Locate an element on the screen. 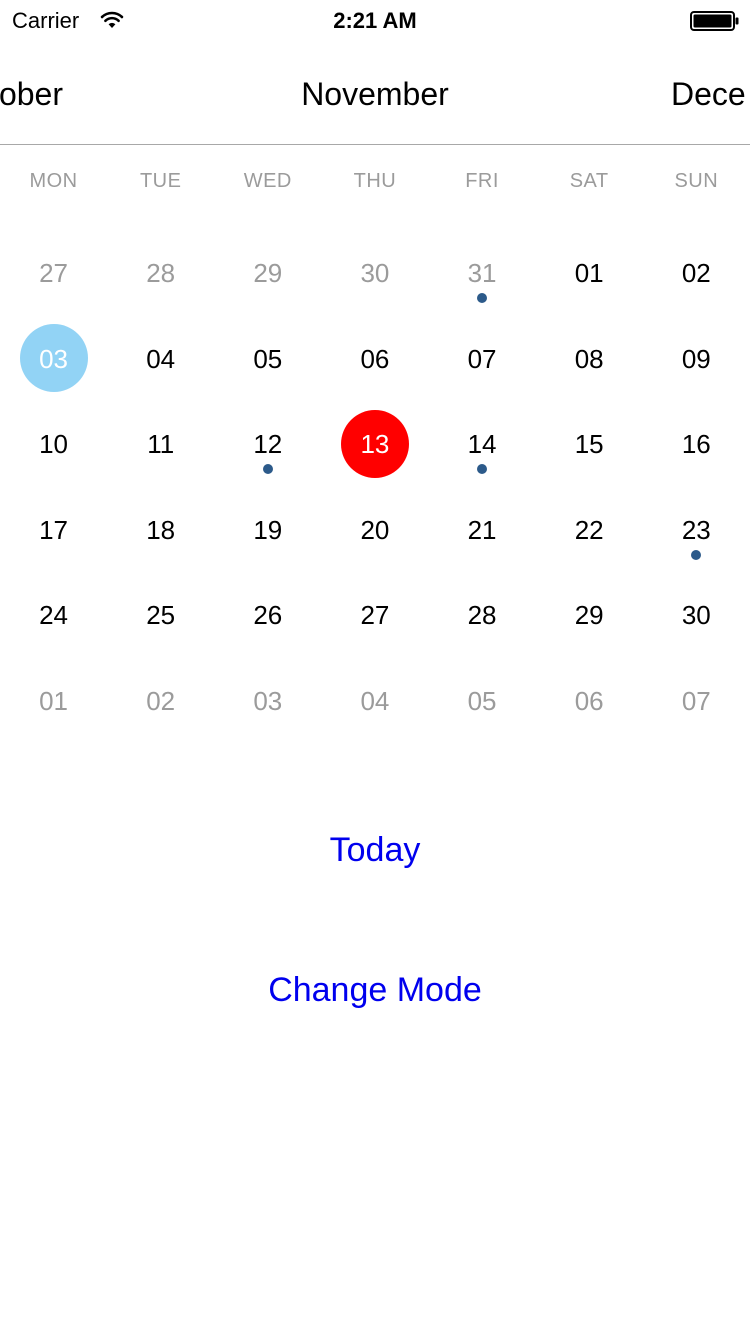  day-number: 10 is located at coordinates (54, 444).